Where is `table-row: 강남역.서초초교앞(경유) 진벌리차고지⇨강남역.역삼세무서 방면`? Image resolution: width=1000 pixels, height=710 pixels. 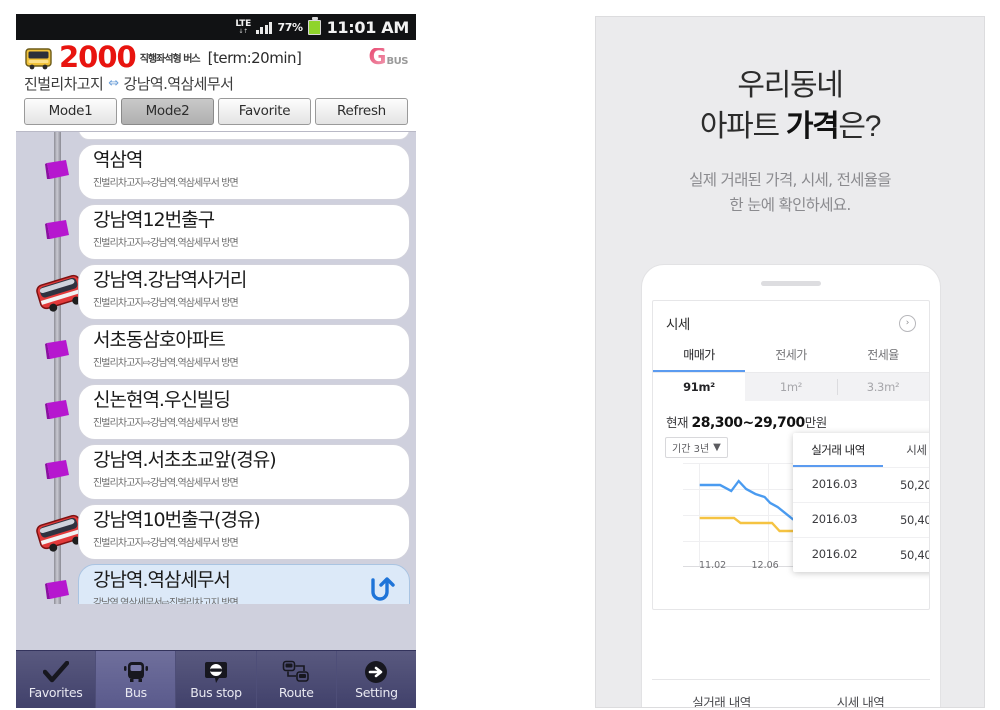 table-row: 강남역.서초초교앞(경유) 진벌리차고지⇨강남역.역삼세무서 방면 is located at coordinates (216, 472).